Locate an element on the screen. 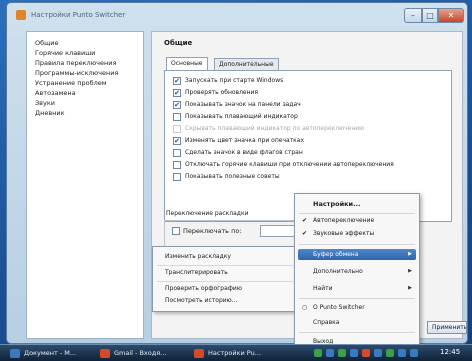 The image size is (472, 361). menu-item-sound-effects: Звуковые эффекты is located at coordinates (343, 233).